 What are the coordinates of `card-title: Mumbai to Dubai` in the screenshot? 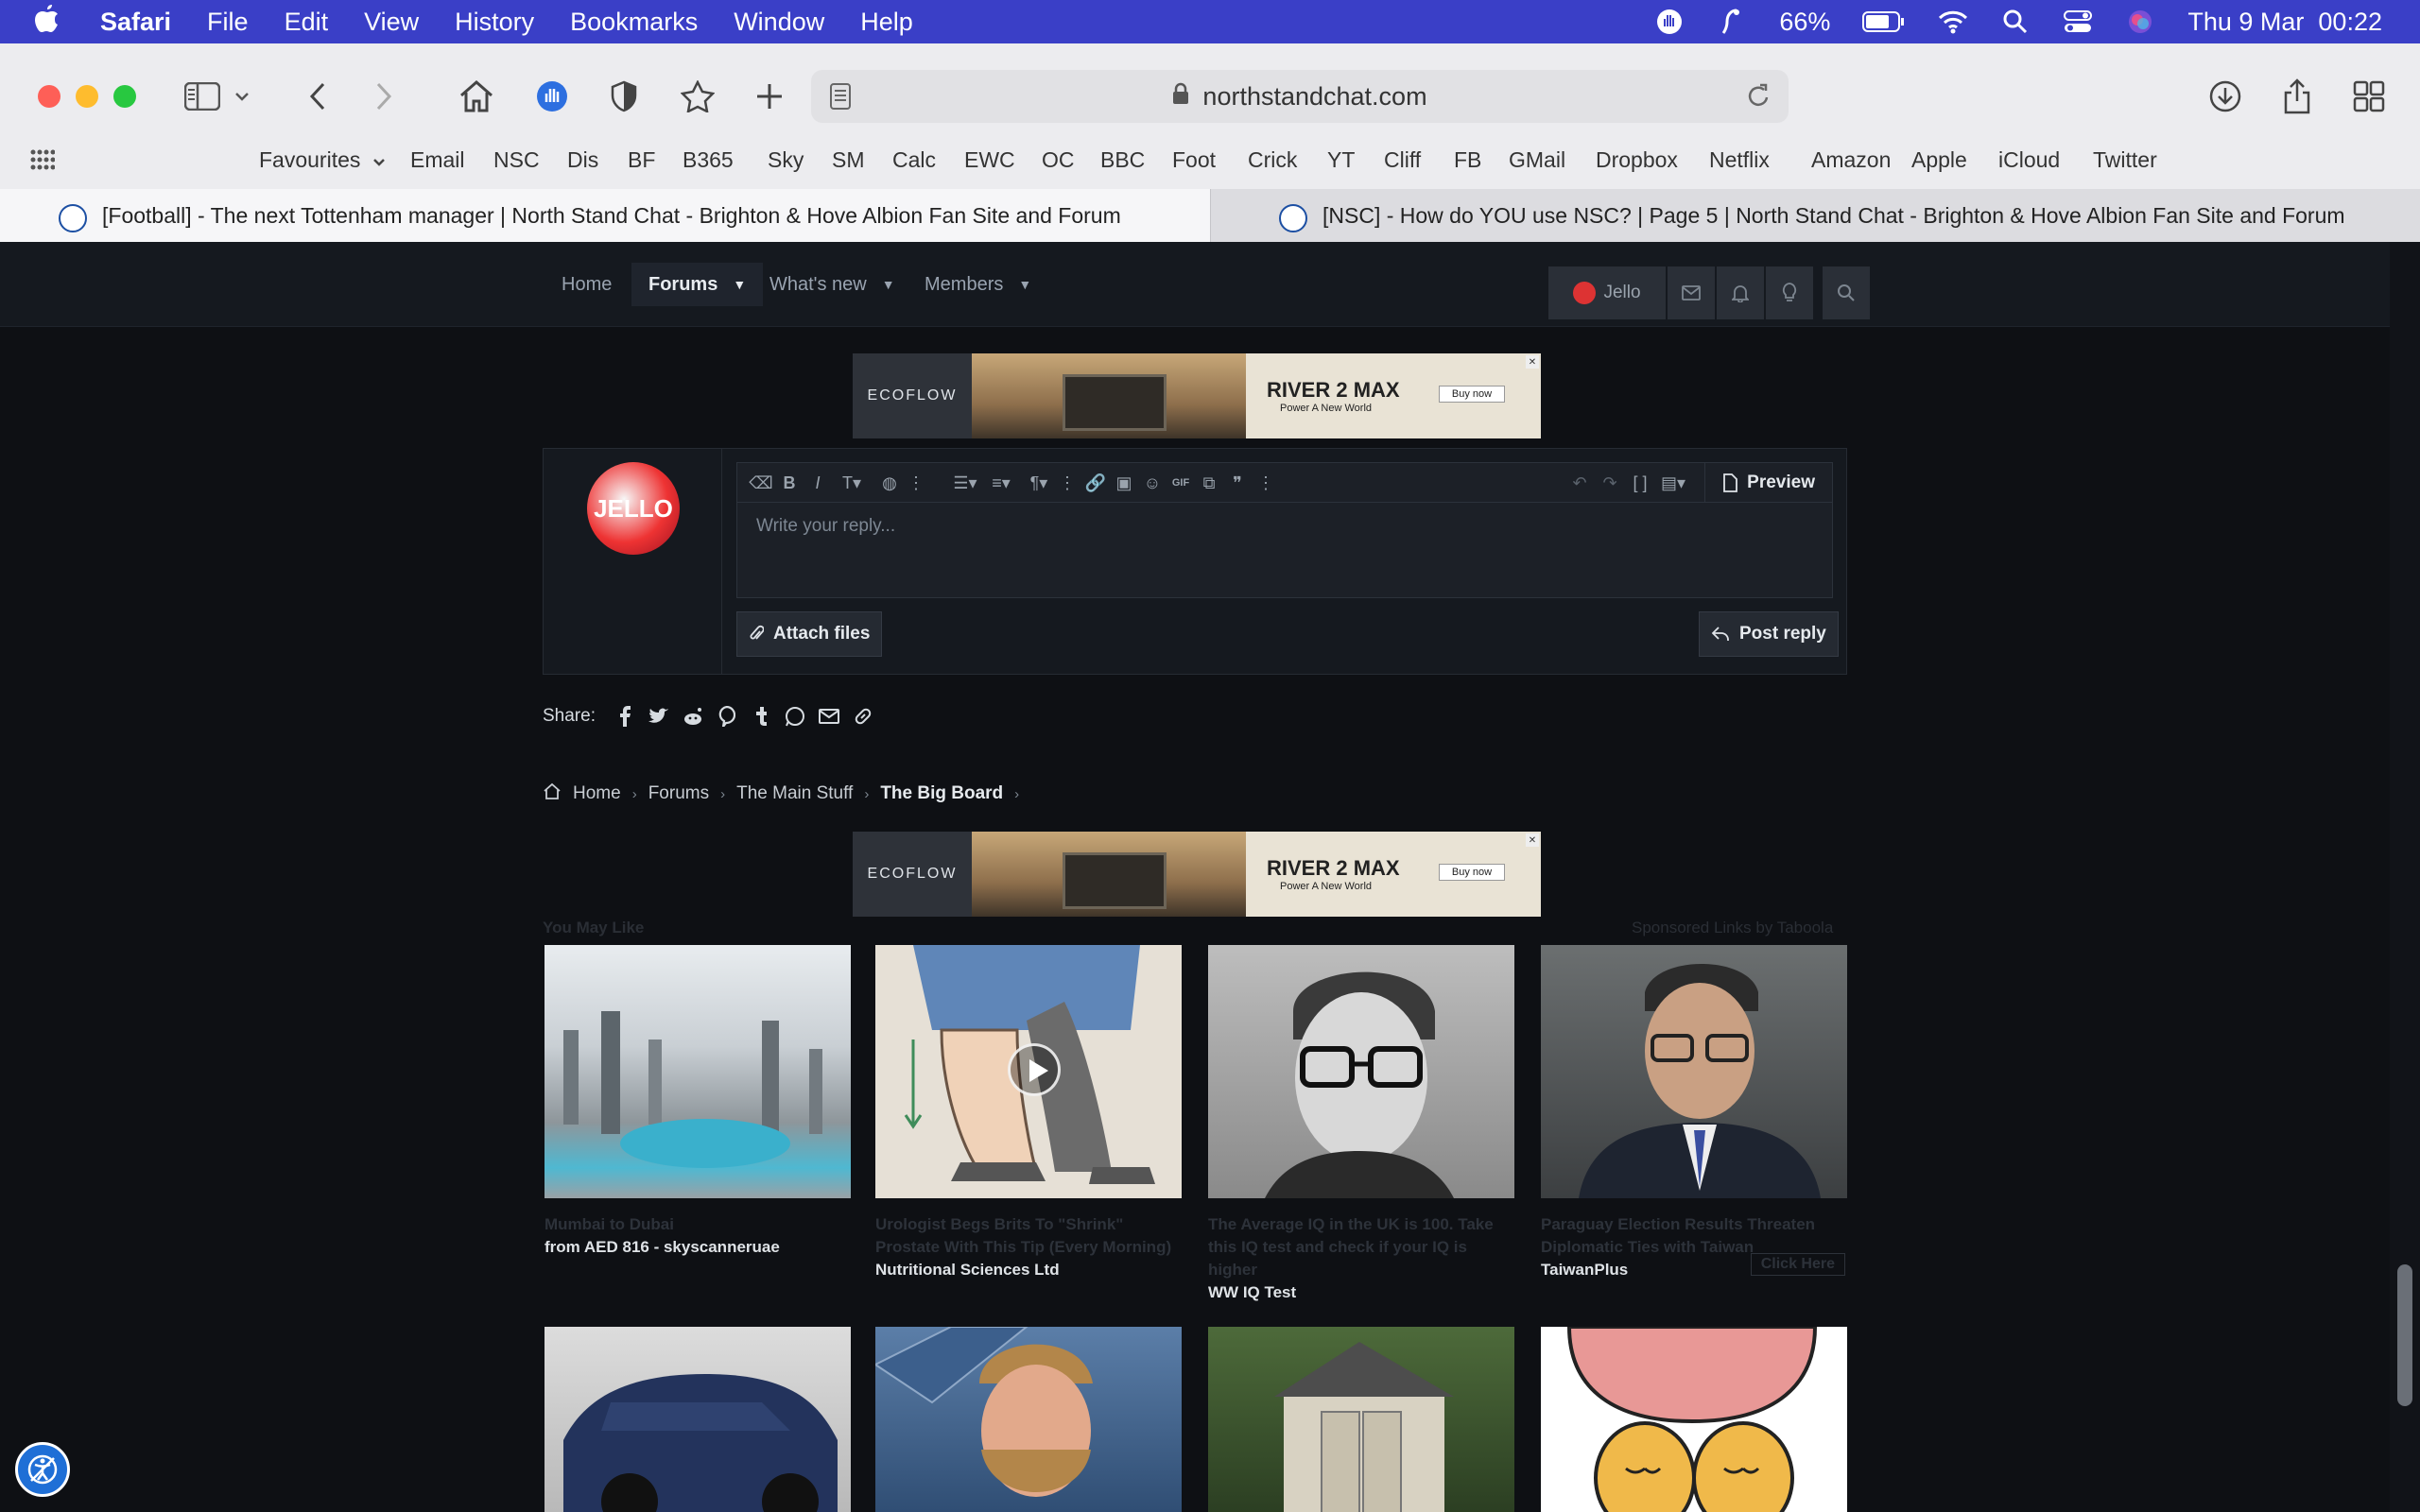 It's located at (697, 1224).